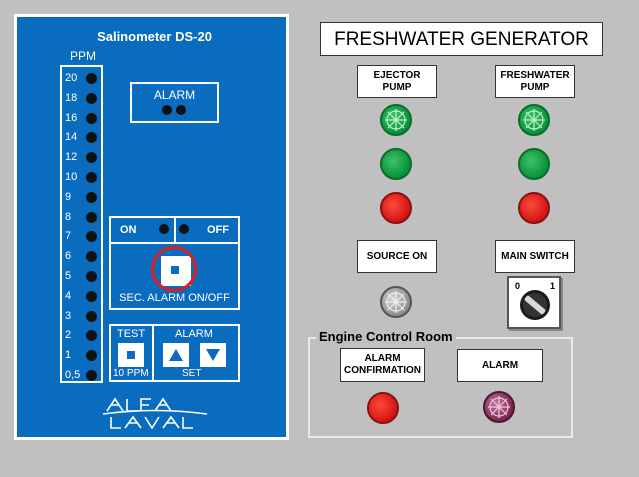 This screenshot has height=477, width=639. I want to click on ppm-row: 14, so click(81, 138).